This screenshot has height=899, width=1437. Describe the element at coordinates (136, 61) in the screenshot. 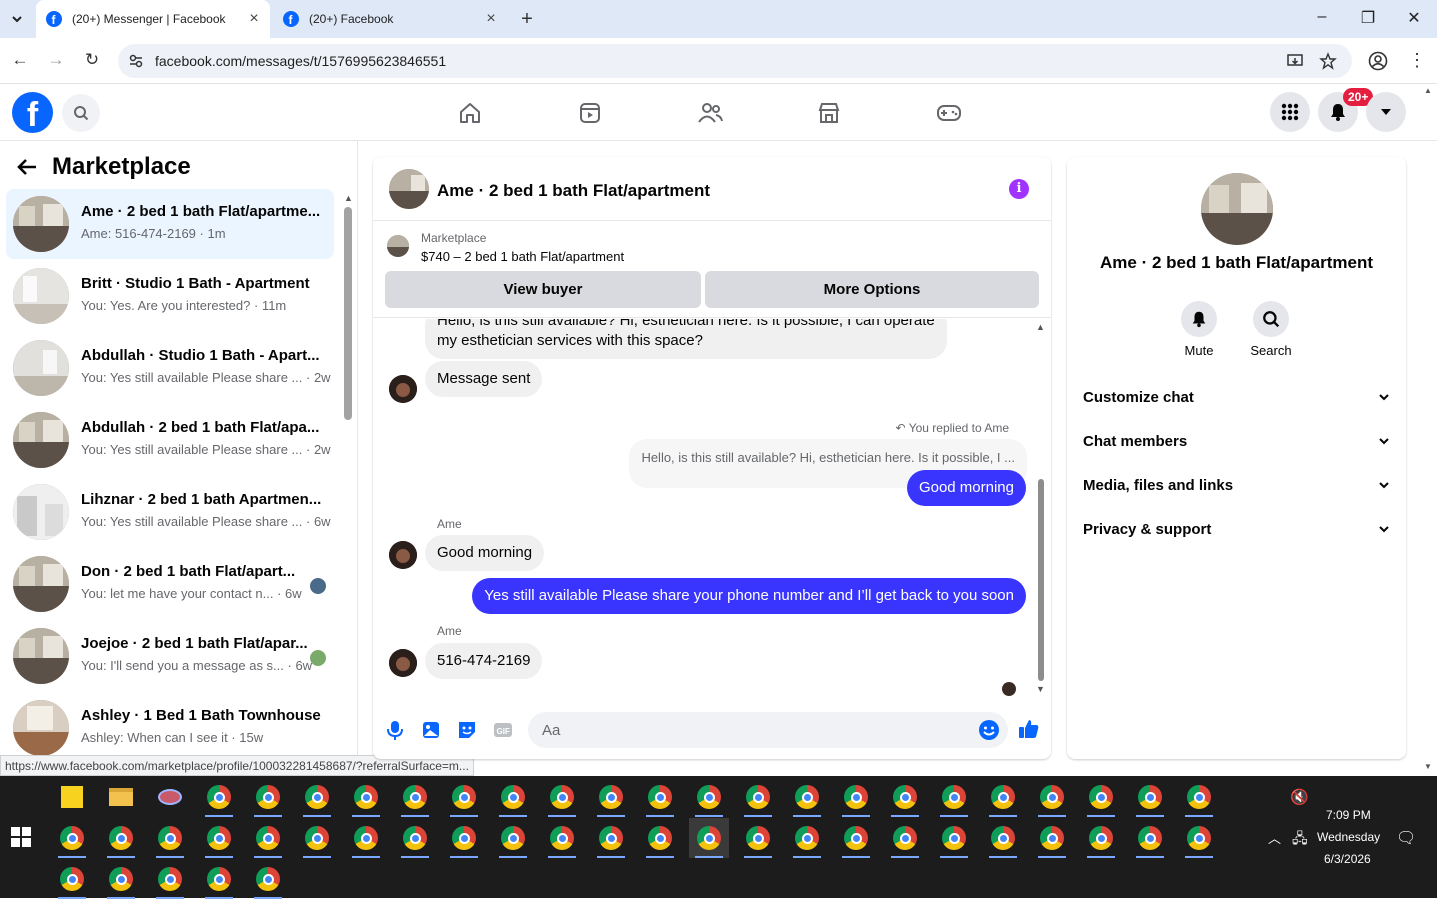

I see `site-settings-icon` at that location.